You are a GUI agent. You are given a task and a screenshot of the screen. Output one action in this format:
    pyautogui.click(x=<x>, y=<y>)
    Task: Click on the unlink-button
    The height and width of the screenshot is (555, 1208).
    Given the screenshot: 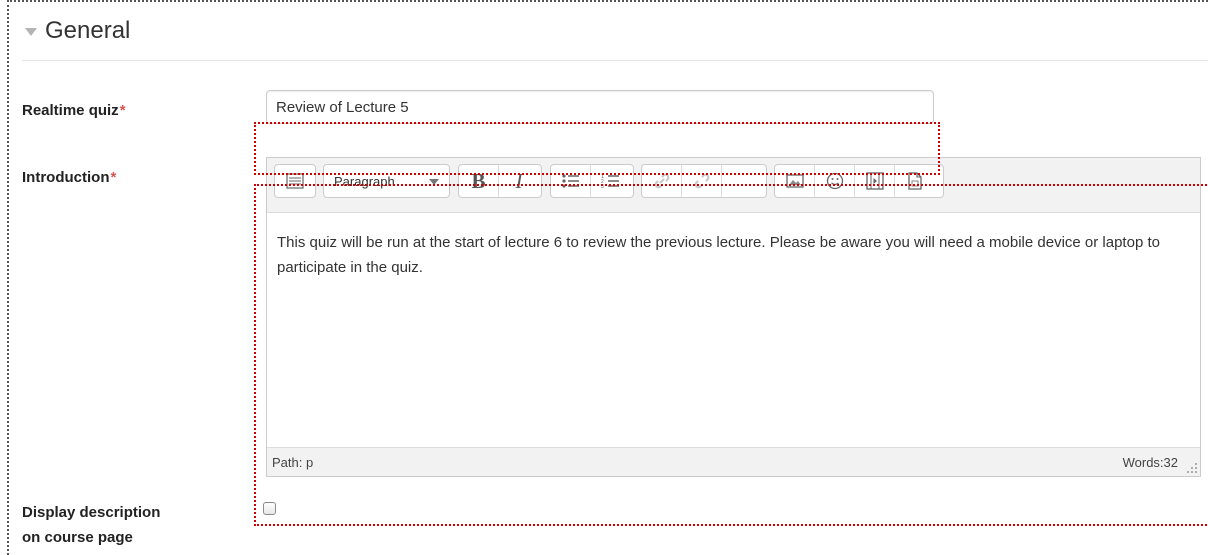 What is the action you would take?
    pyautogui.click(x=702, y=181)
    